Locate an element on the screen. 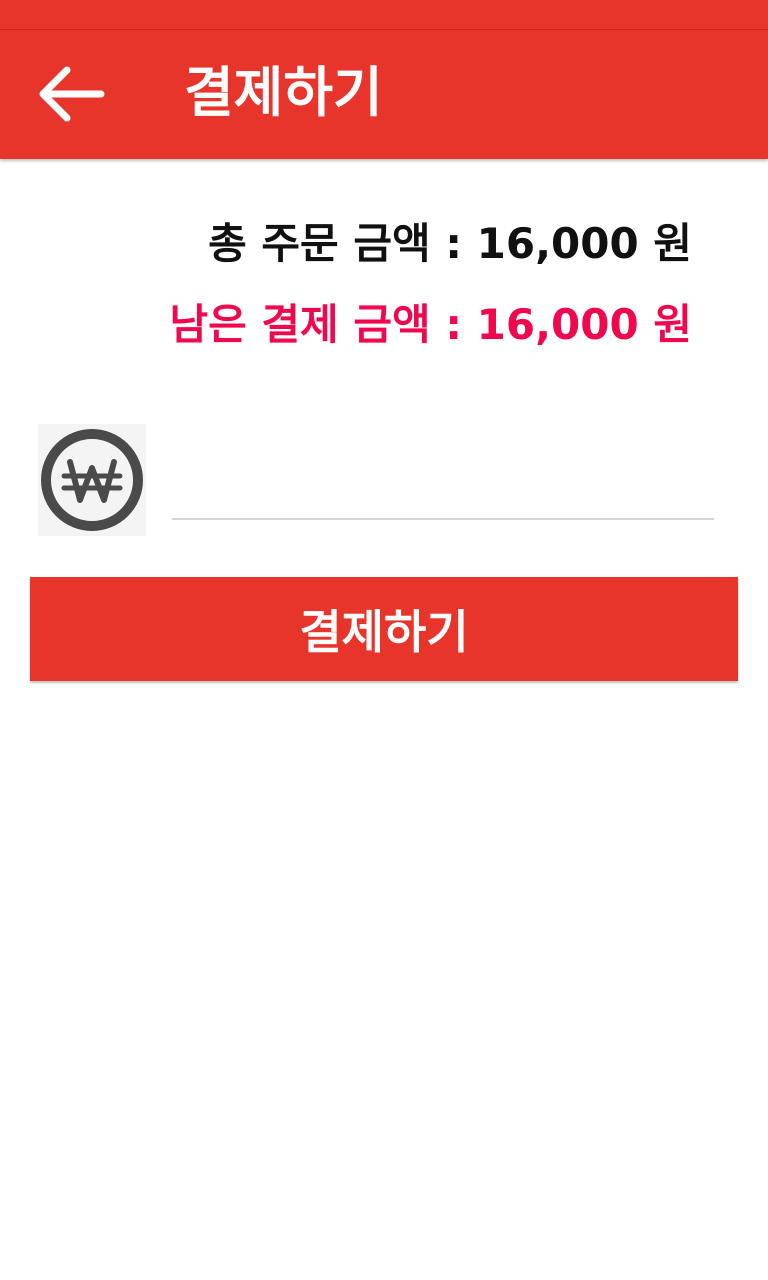  remaining-value: 16,000 is located at coordinates (557, 324).